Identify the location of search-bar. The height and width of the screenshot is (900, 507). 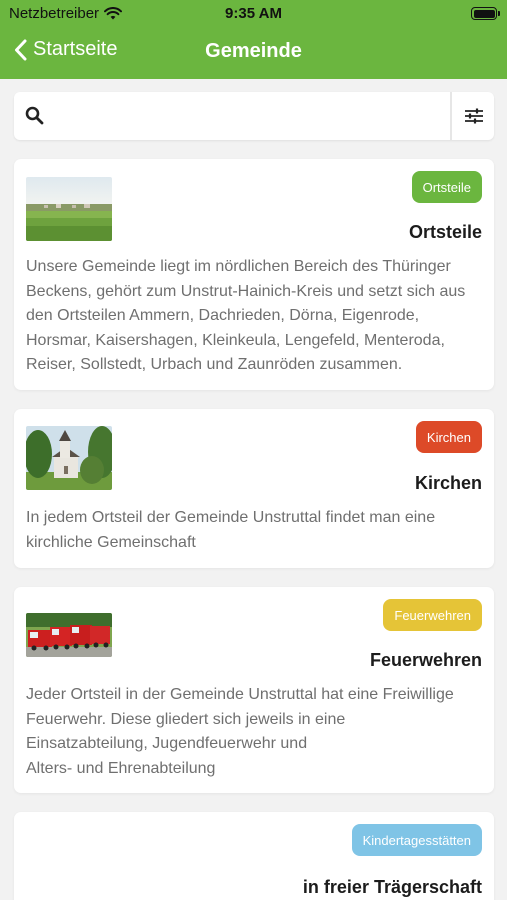
(254, 116).